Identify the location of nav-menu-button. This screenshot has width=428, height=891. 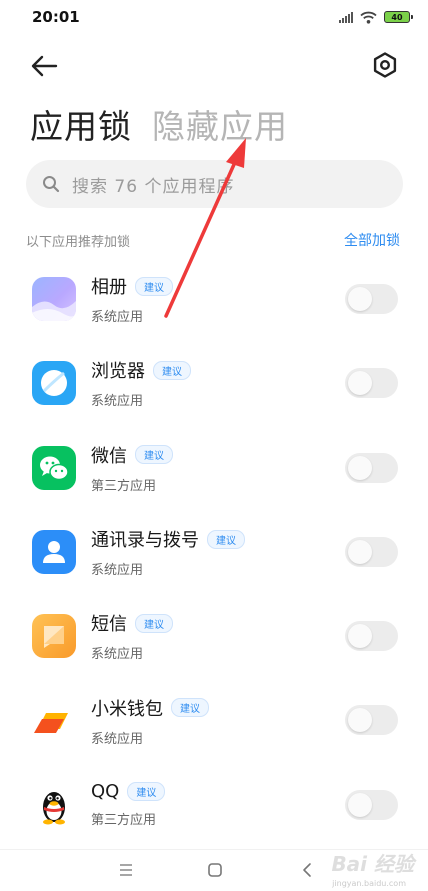
(126, 872).